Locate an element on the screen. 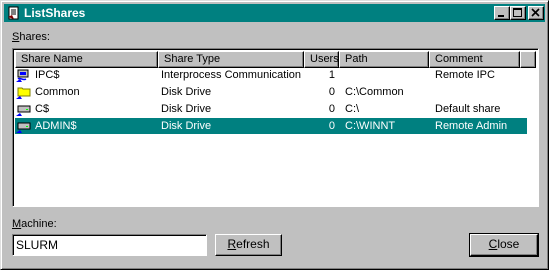 The width and height of the screenshot is (549, 270). machine-input: SLURM is located at coordinates (109, 245).